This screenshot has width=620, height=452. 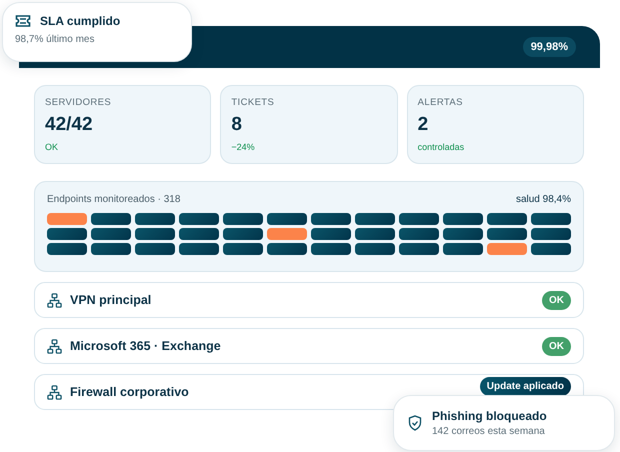 I want to click on stat-value: 8, so click(x=237, y=125).